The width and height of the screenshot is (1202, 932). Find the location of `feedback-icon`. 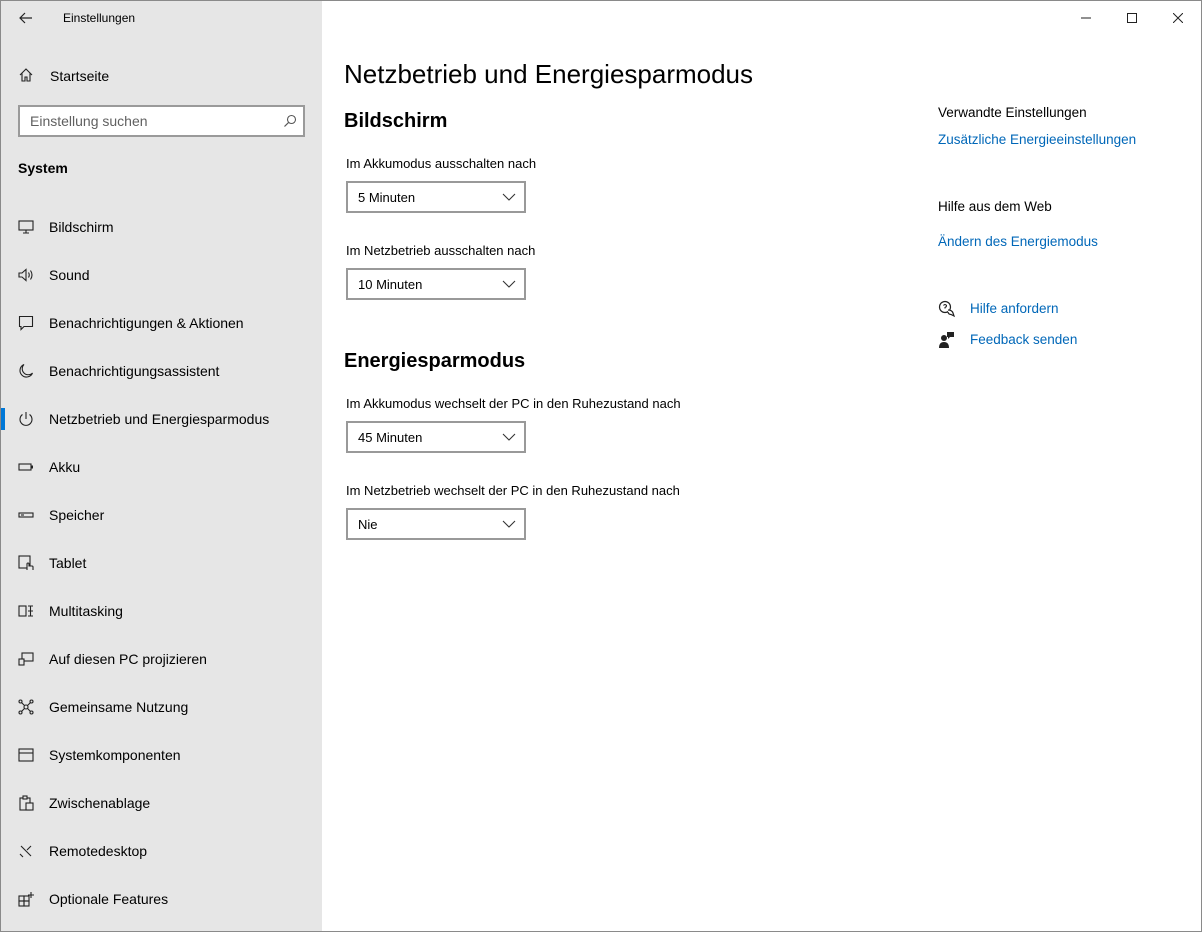

feedback-icon is located at coordinates (946, 340).